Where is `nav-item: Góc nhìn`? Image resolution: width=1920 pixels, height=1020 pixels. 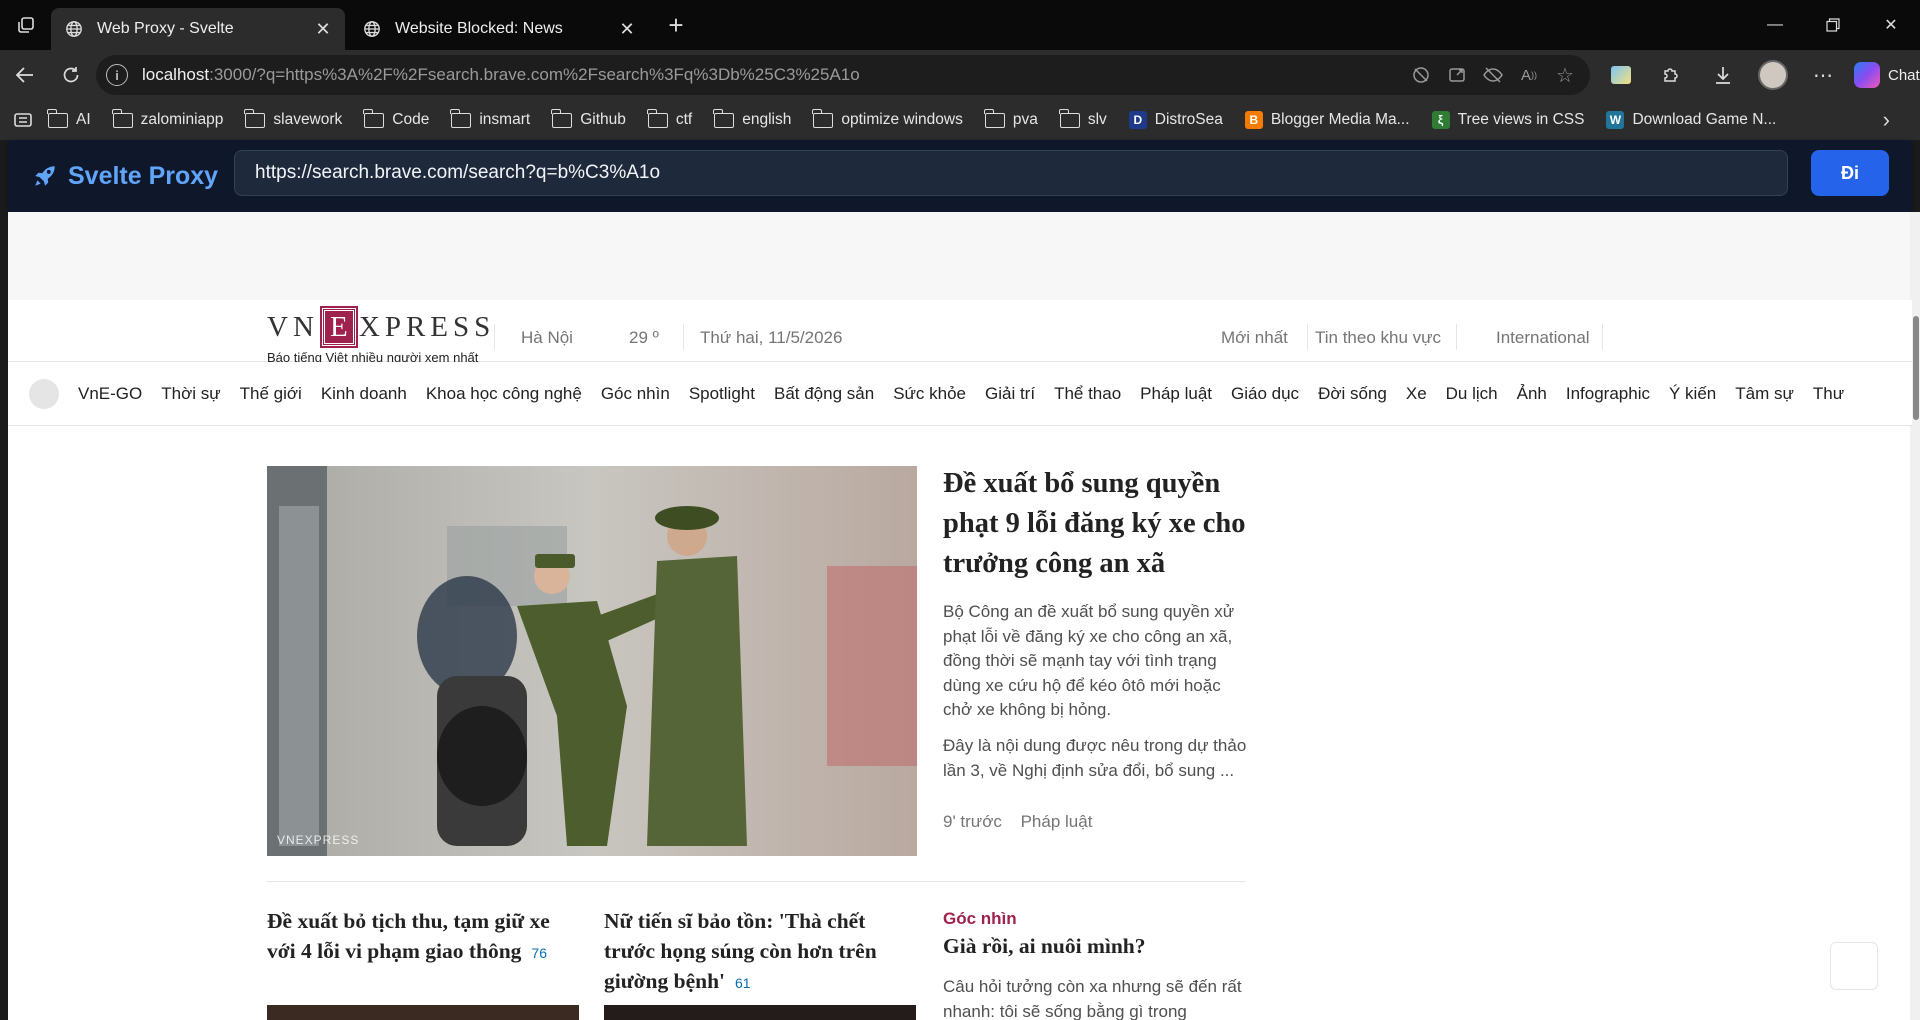 nav-item: Góc nhìn is located at coordinates (635, 394).